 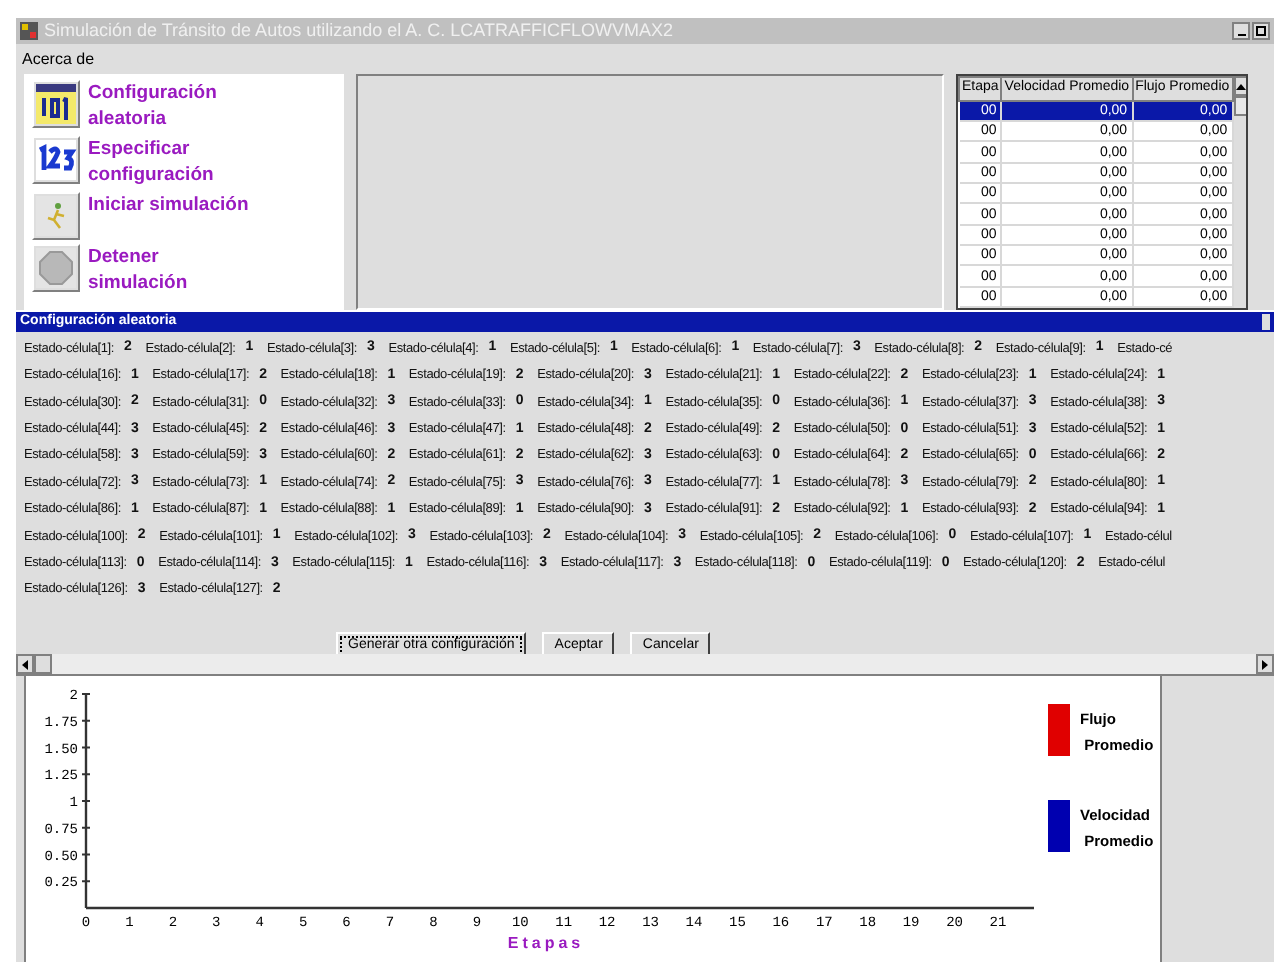 What do you see at coordinates (172, 106) in the screenshot?
I see `action-link: Configuración aleatoria` at bounding box center [172, 106].